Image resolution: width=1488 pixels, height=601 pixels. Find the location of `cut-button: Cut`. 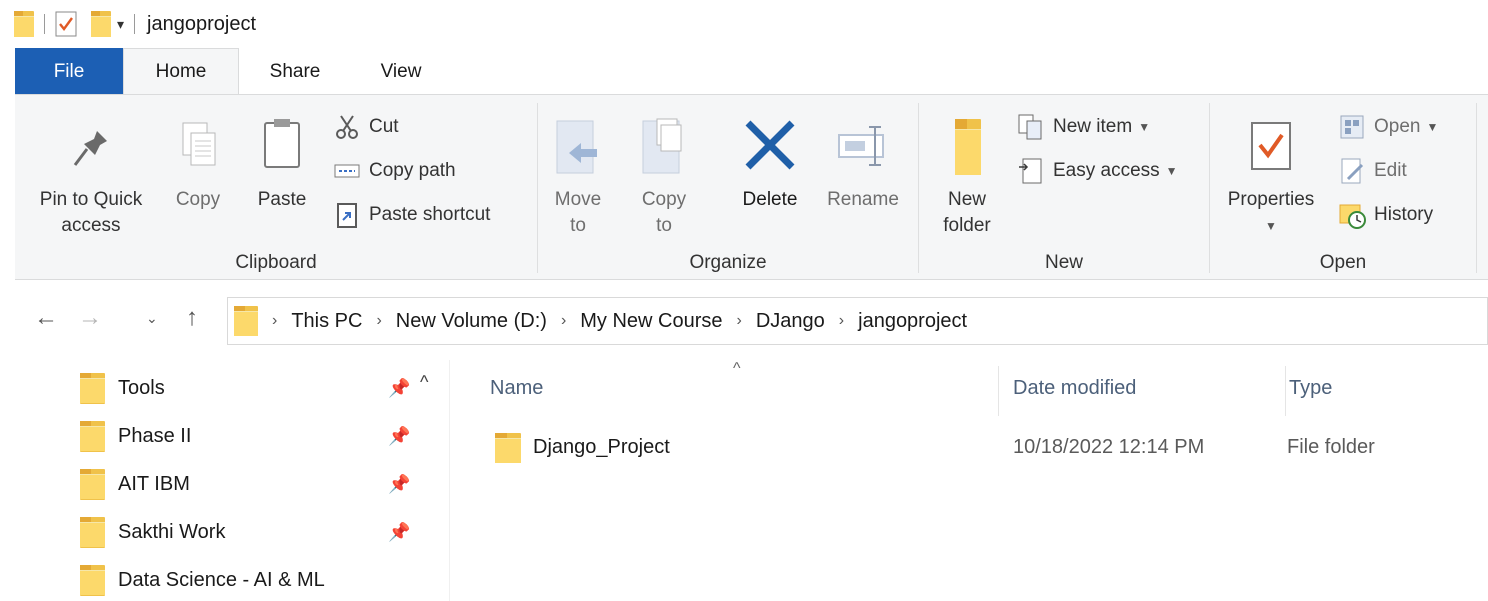

cut-button: Cut is located at coordinates (366, 127).